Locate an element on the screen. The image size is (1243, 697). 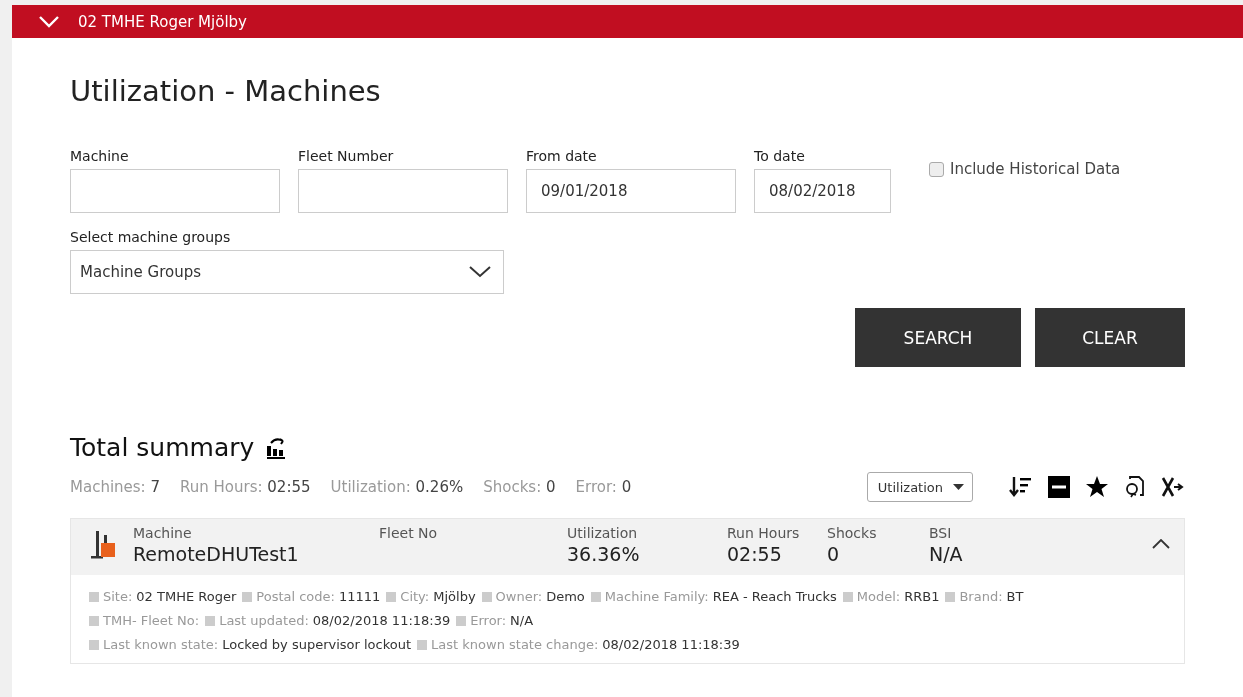
detail-value: REA - Reach Trucks is located at coordinates (774, 597).